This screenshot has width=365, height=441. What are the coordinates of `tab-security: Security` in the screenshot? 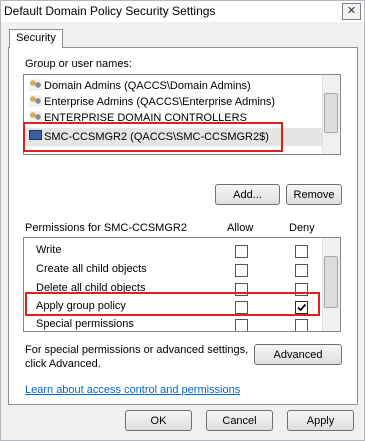 It's located at (36, 38).